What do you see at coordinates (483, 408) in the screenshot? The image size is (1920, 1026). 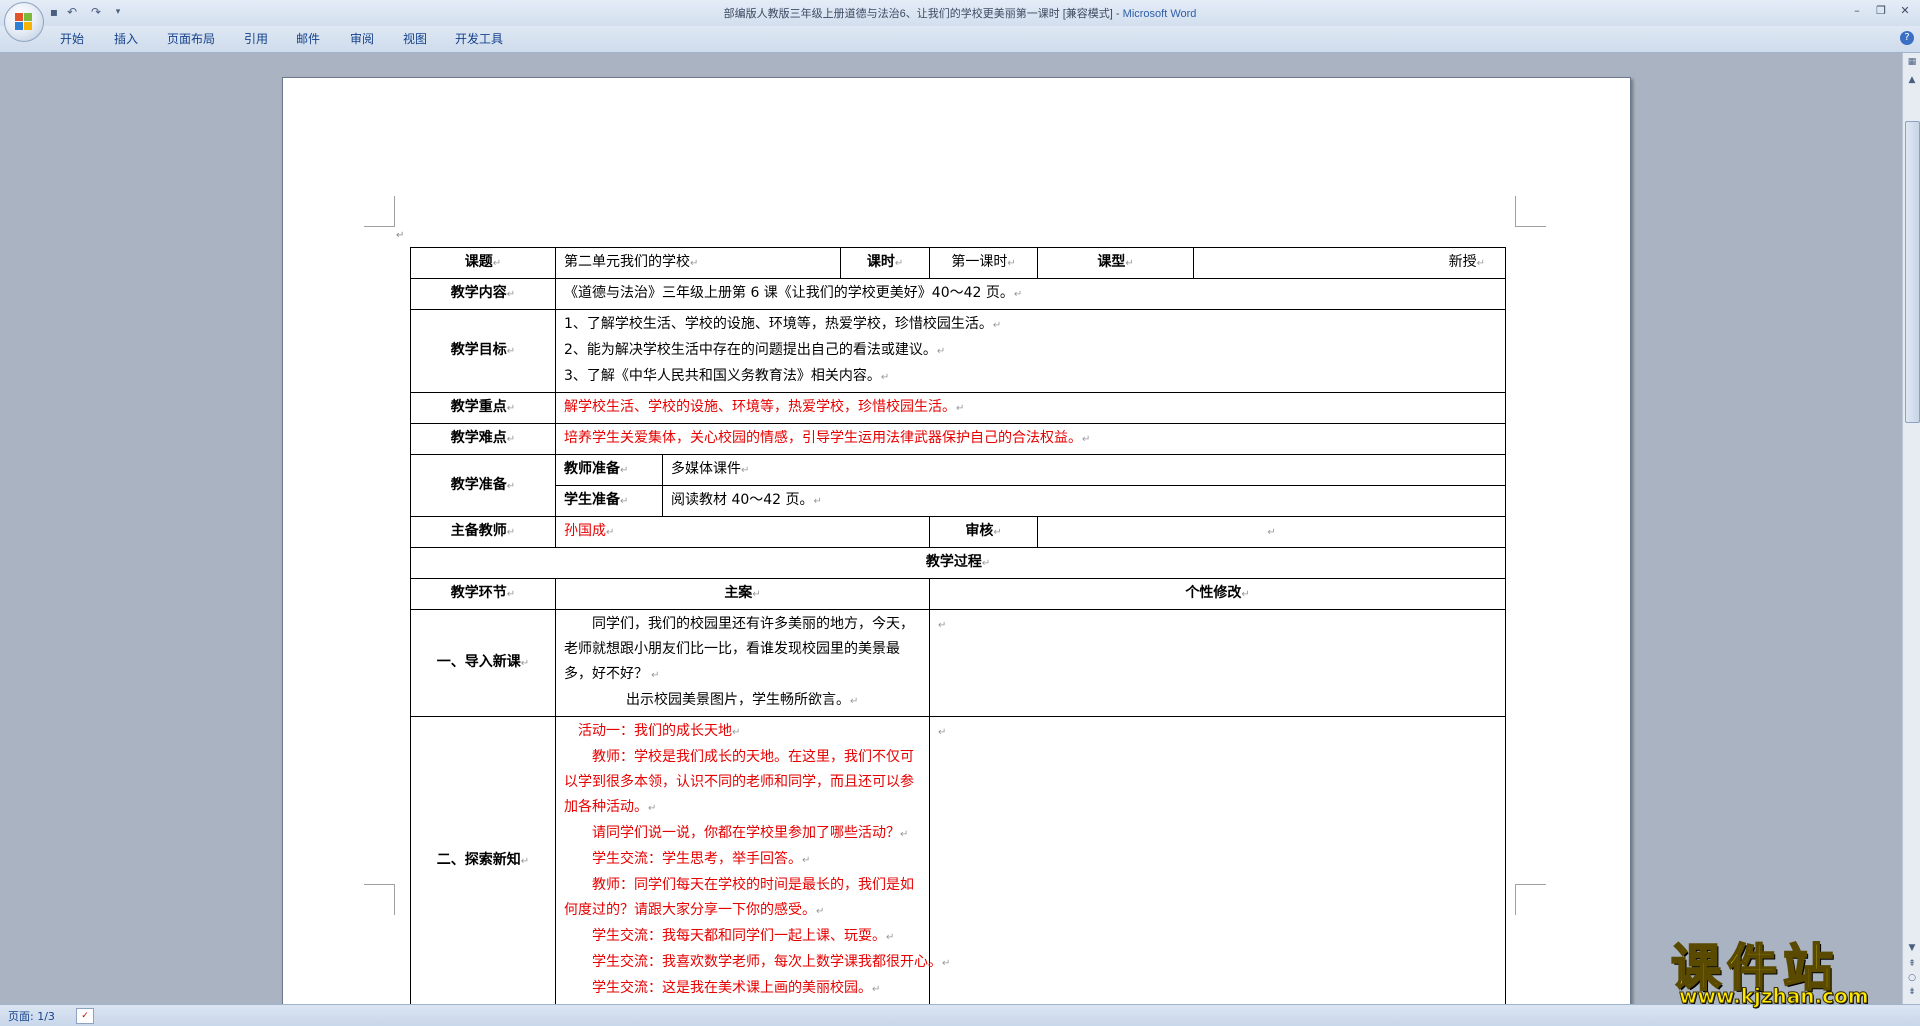 I see `key-point-label: 教学重点↵` at bounding box center [483, 408].